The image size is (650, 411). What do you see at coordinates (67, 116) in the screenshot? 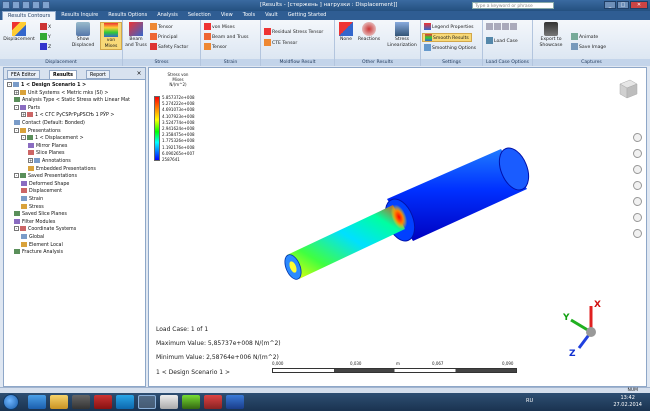
I see `tree-node: +1 < СГС РуСЅРґРµРЅСЊ 1 РЎР >` at bounding box center [67, 116].